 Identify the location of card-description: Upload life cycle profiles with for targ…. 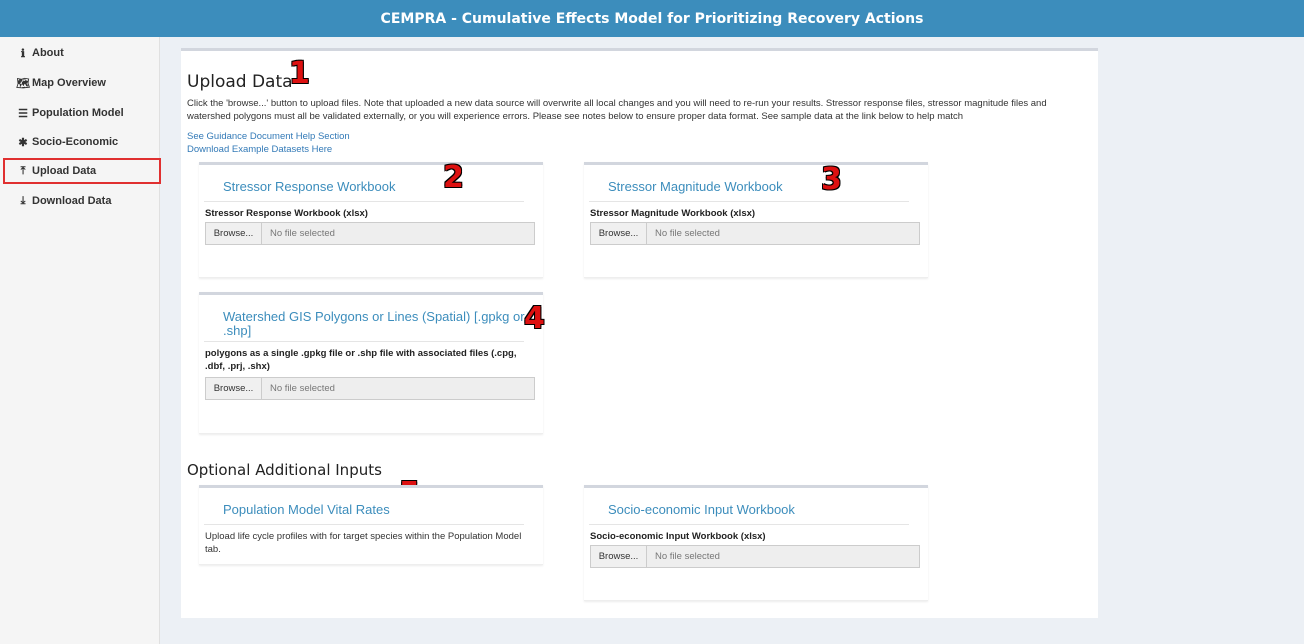
(363, 543).